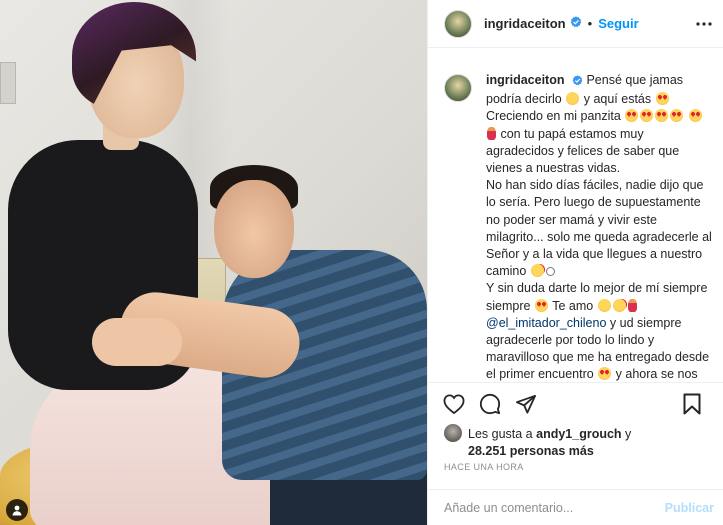 The height and width of the screenshot is (525, 723). I want to click on user-tag-icon, so click(17, 510).